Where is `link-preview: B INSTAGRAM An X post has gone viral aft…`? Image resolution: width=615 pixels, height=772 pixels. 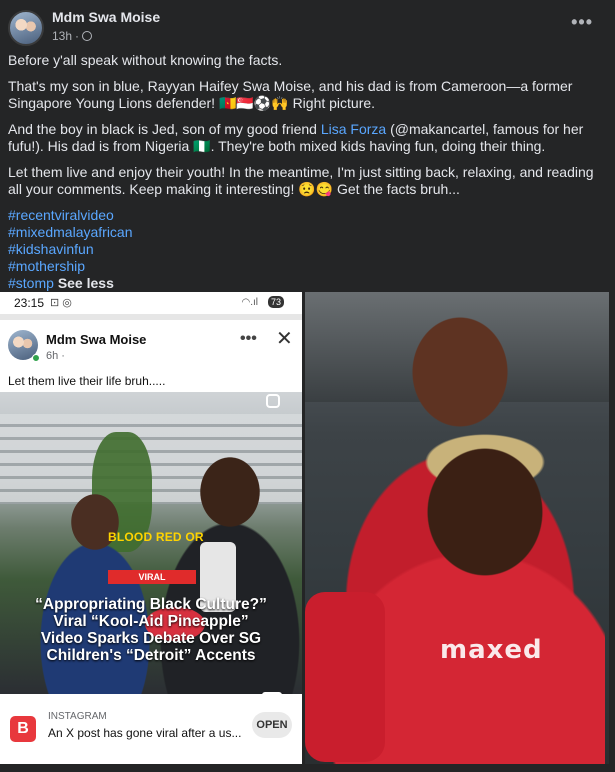 link-preview: B INSTAGRAM An X post has gone viral aft… is located at coordinates (151, 730).